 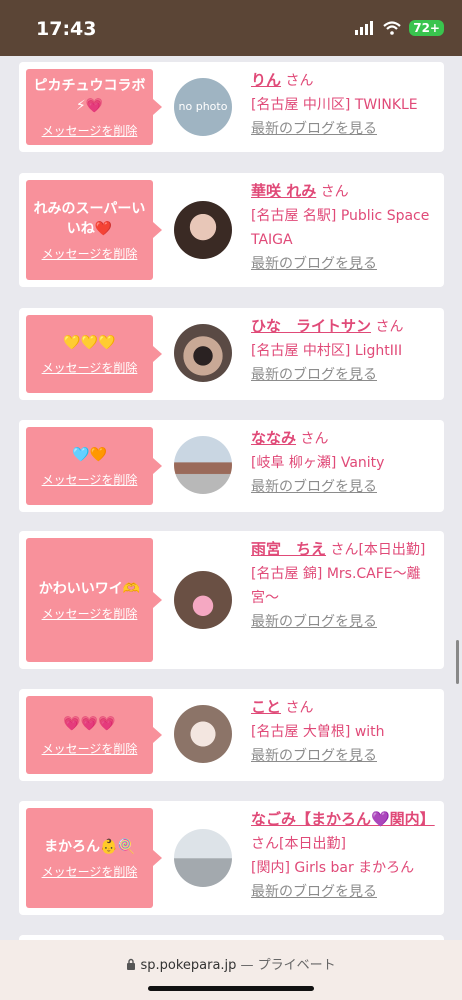 What do you see at coordinates (188, 965) in the screenshot?
I see `url-text: sp.pokepara.jp` at bounding box center [188, 965].